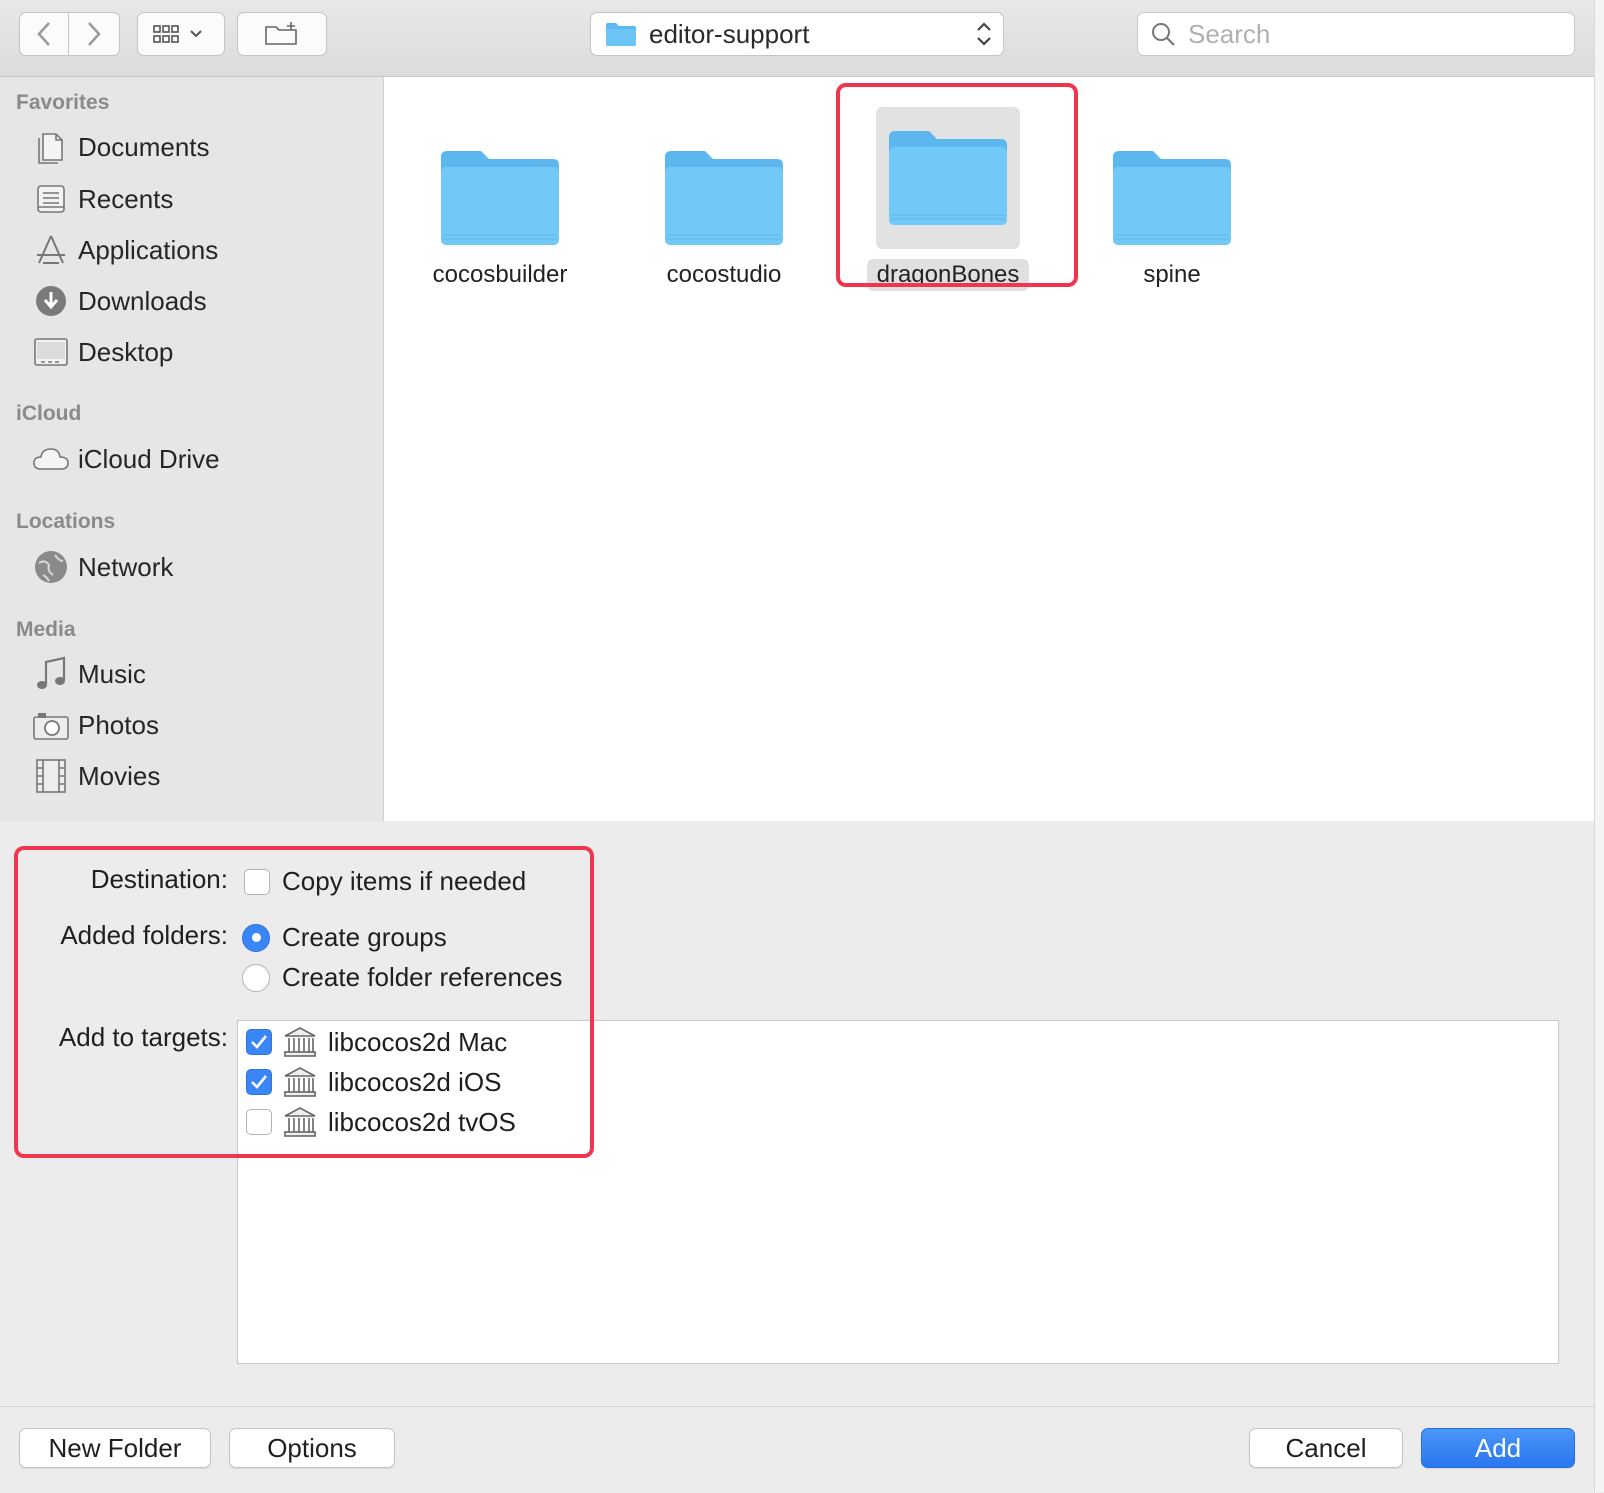  What do you see at coordinates (142, 300) in the screenshot?
I see `sidebar-item-label: Downloads` at bounding box center [142, 300].